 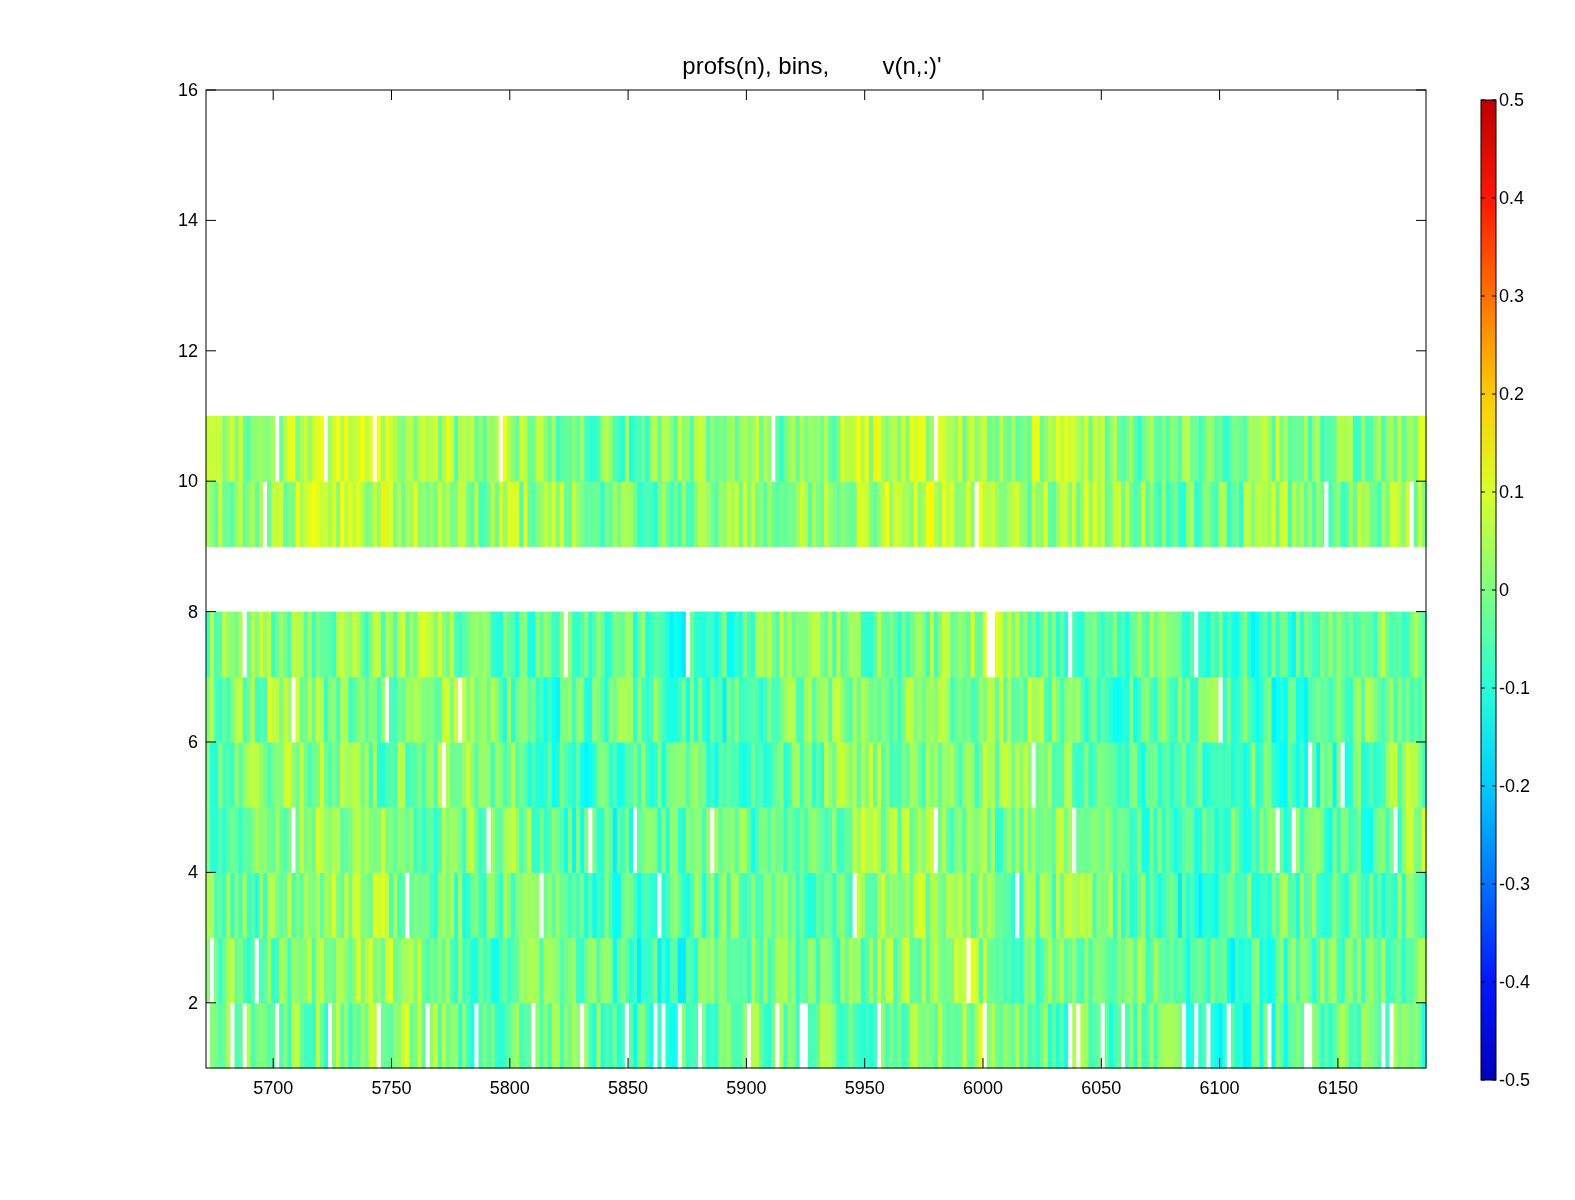 I want to click on y-tick-label: 6, so click(x=193, y=742).